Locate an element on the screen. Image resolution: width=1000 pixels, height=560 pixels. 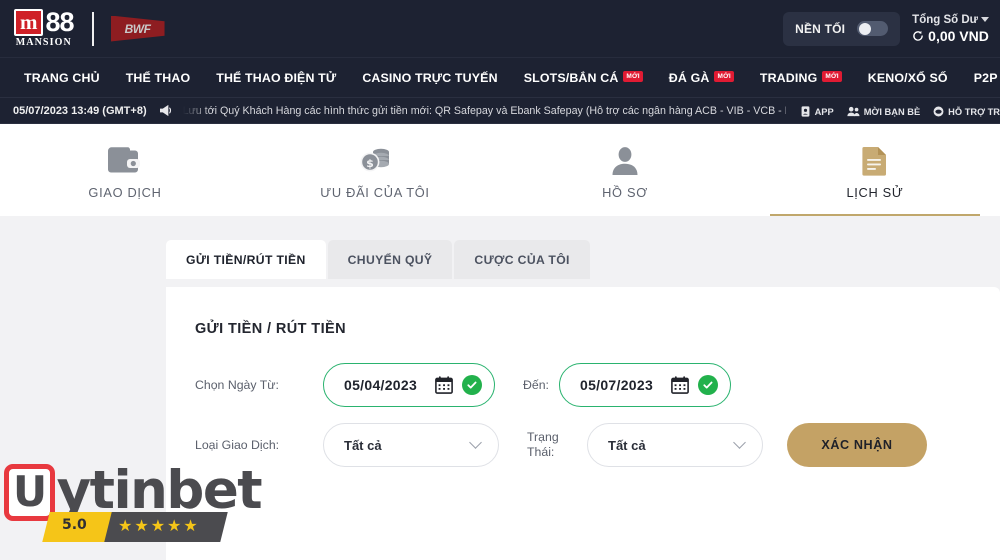
date-from-input: 05/04/2023 is located at coordinates (409, 385).